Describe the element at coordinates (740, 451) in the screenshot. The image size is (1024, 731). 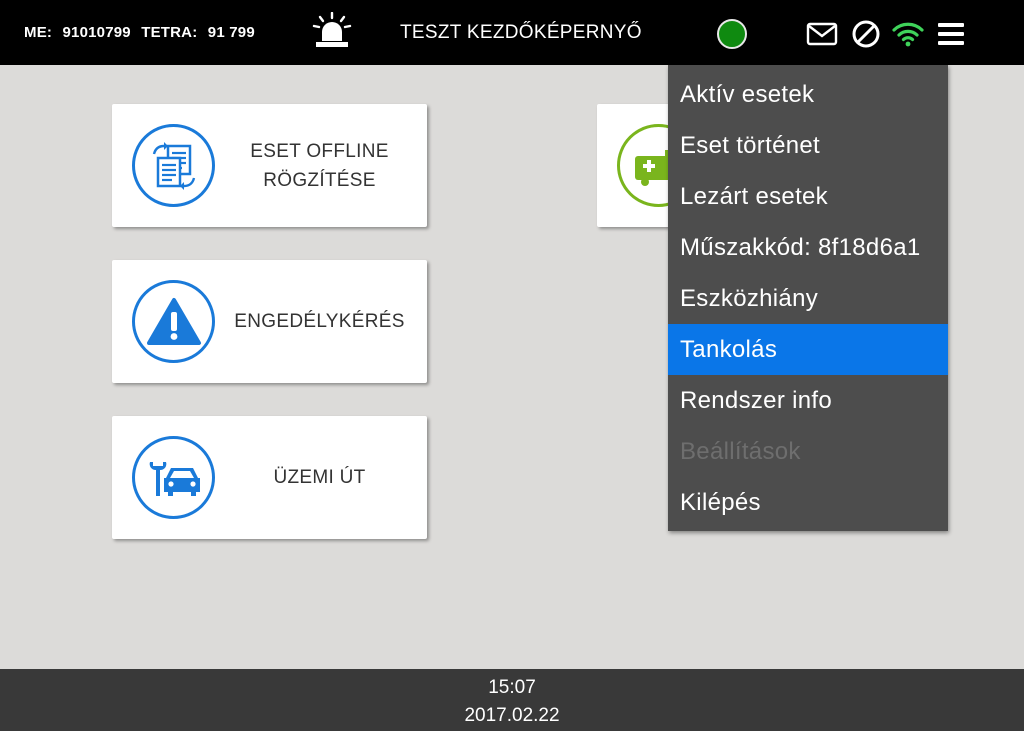
I see `menu-item-settings: Beállítások` at that location.